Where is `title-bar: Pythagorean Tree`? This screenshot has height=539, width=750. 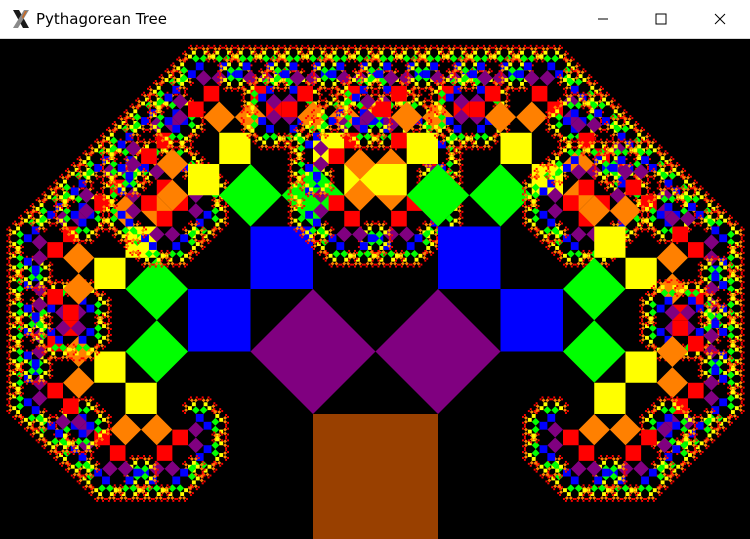
title-bar: Pythagorean Tree is located at coordinates (375, 19).